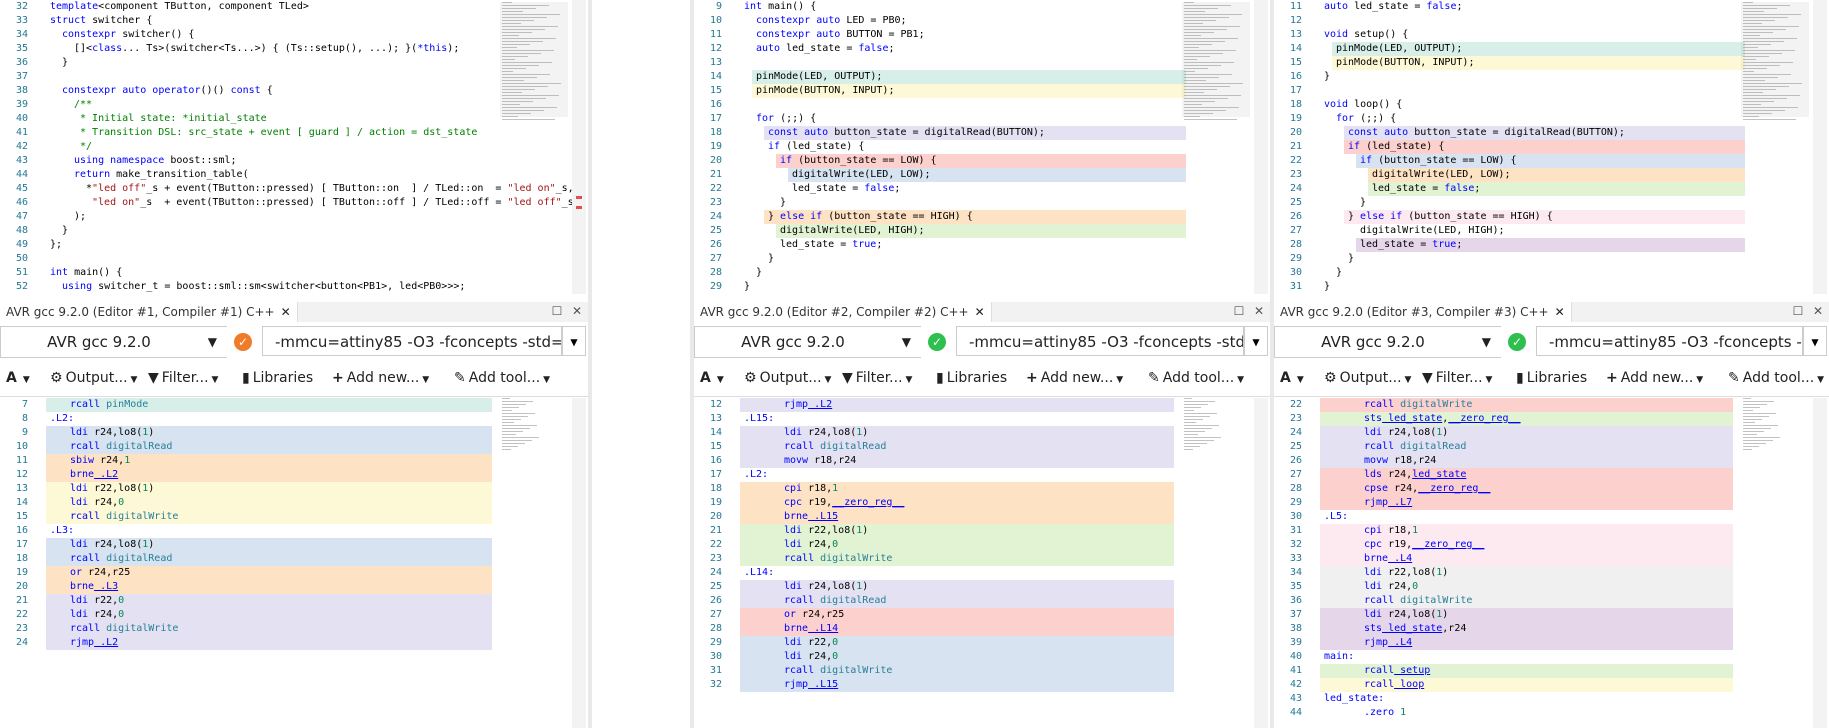  I want to click on asm-line: 17 ldi r24,lo8(1), so click(294, 545).